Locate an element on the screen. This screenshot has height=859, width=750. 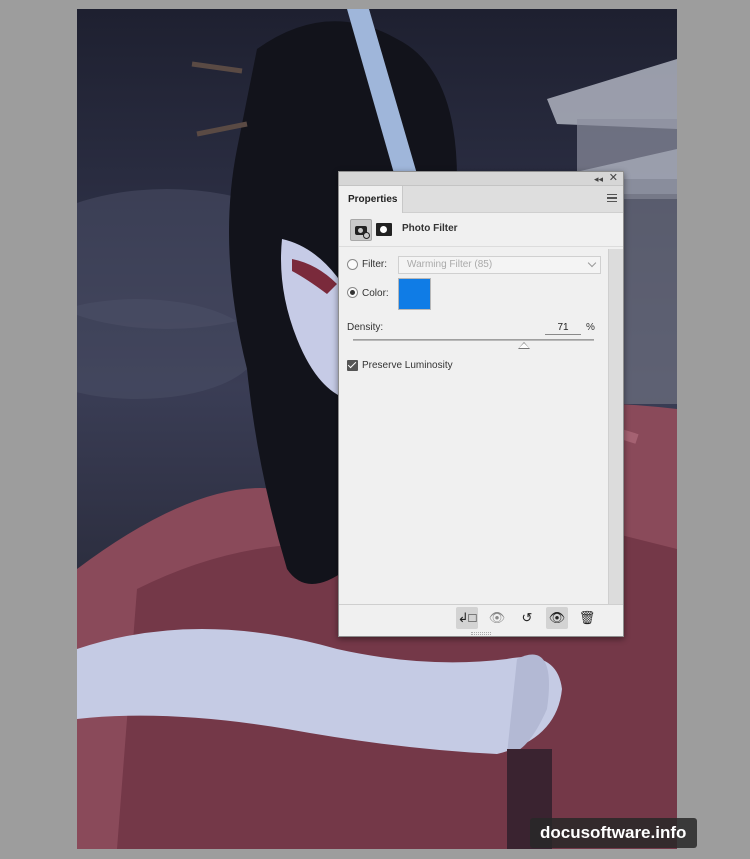
tab-properties: Properties is located at coordinates (371, 199).